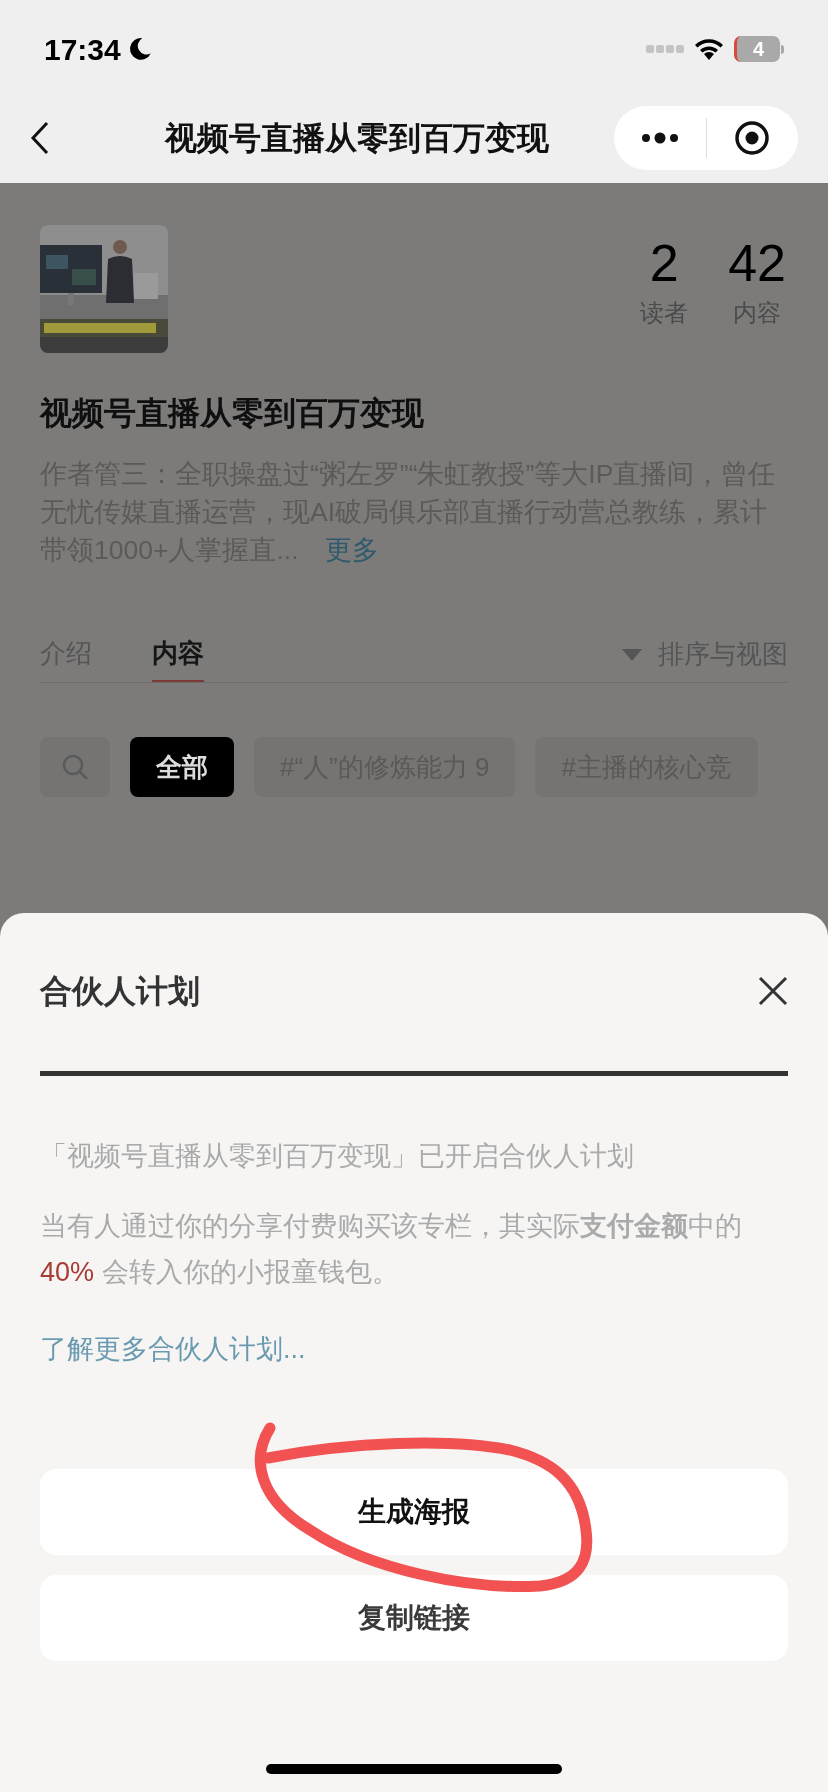 This screenshot has width=828, height=1792. I want to click on tab: 内容, so click(178, 654).